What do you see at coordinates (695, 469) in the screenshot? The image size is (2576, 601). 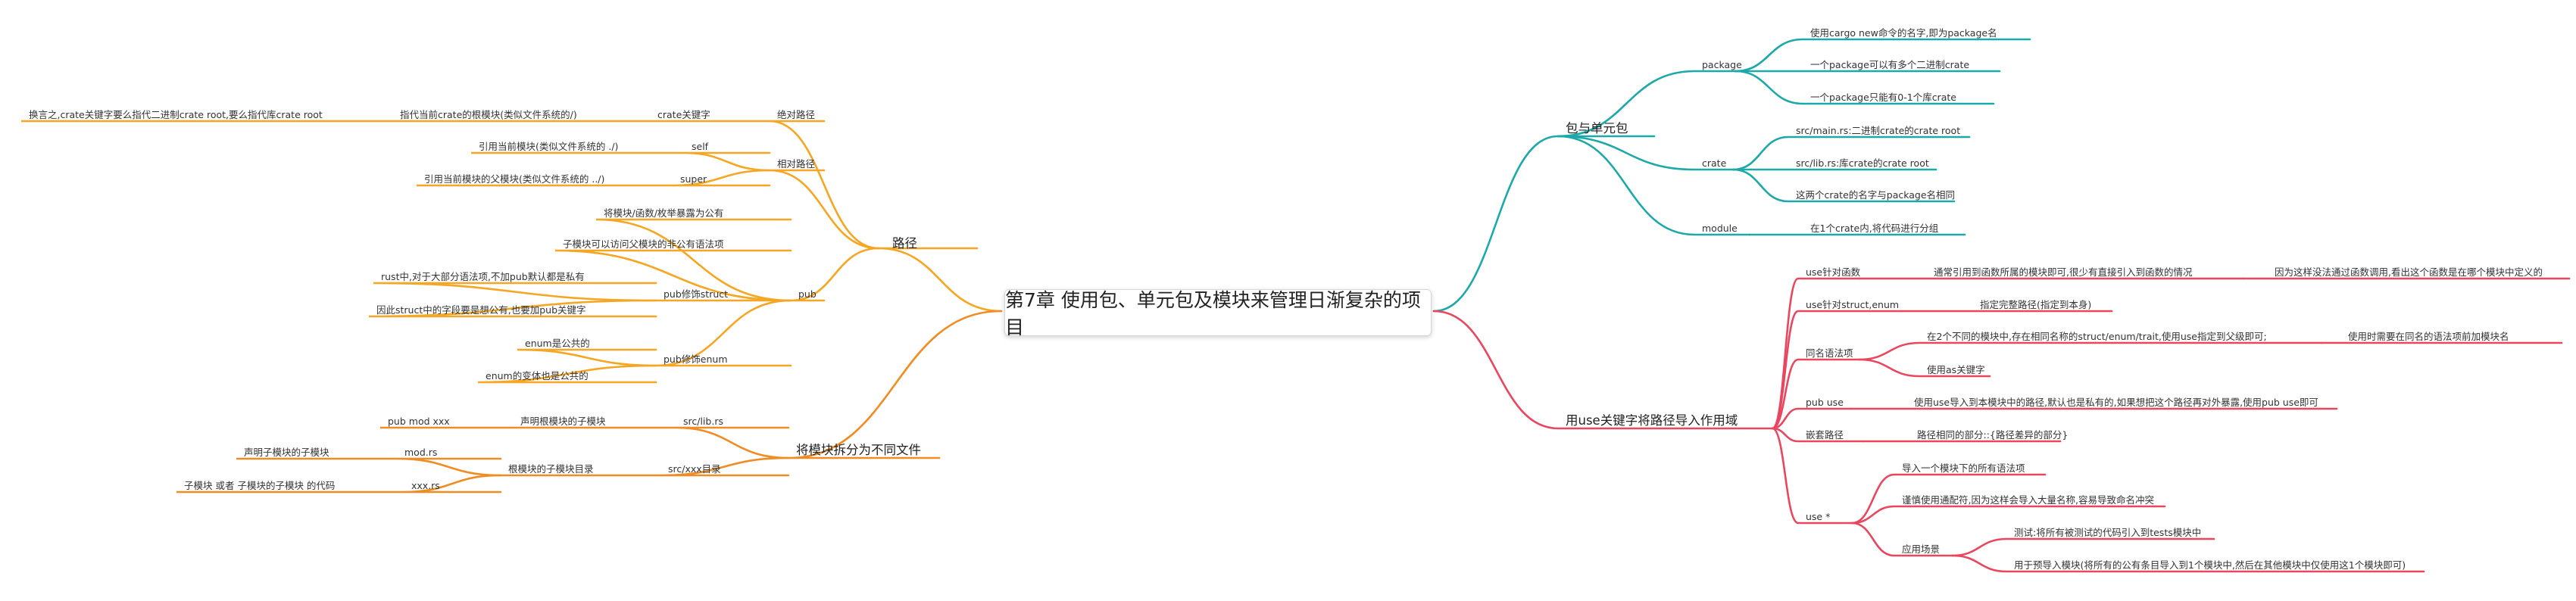 I see `node-src-dir: src/xxx目录` at bounding box center [695, 469].